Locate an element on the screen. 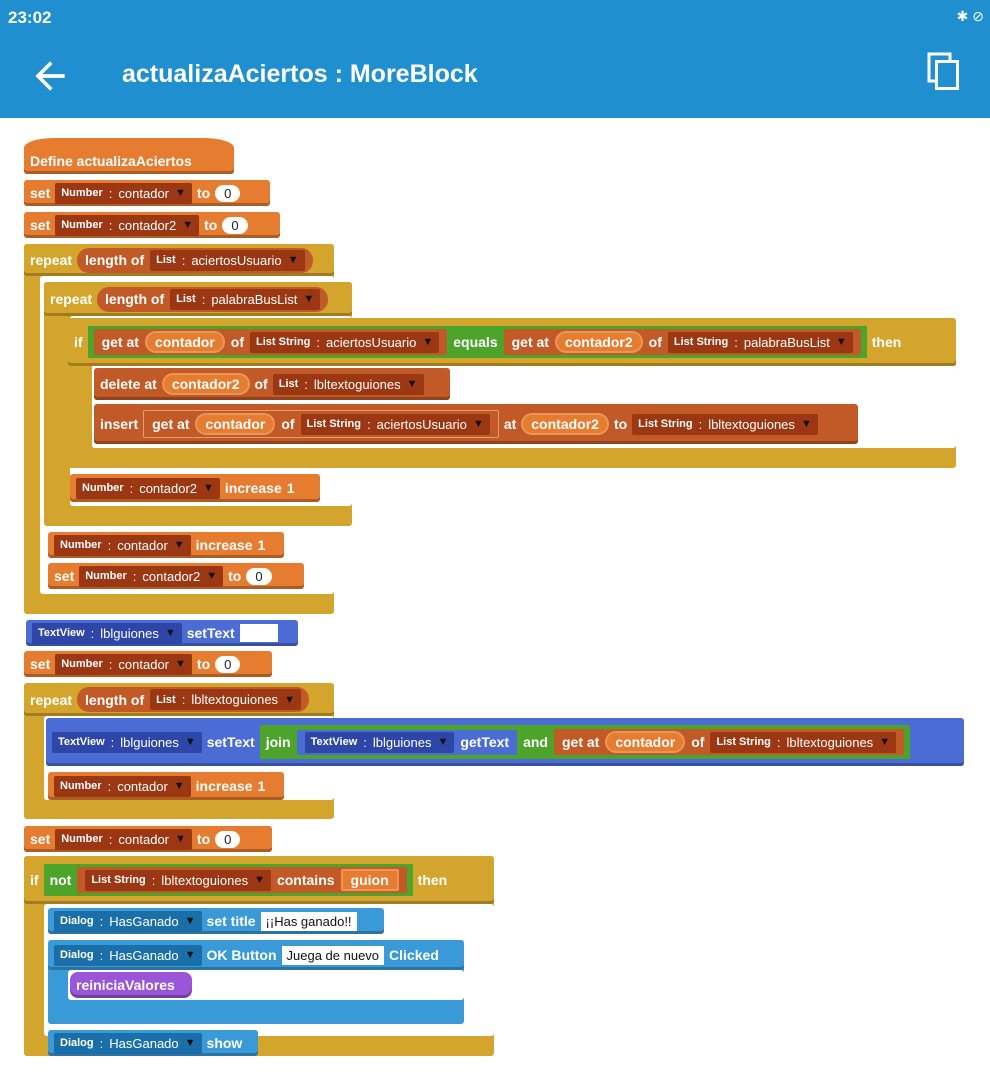  get-text-block: TextView: lblguiones ▼ getText is located at coordinates (407, 742).